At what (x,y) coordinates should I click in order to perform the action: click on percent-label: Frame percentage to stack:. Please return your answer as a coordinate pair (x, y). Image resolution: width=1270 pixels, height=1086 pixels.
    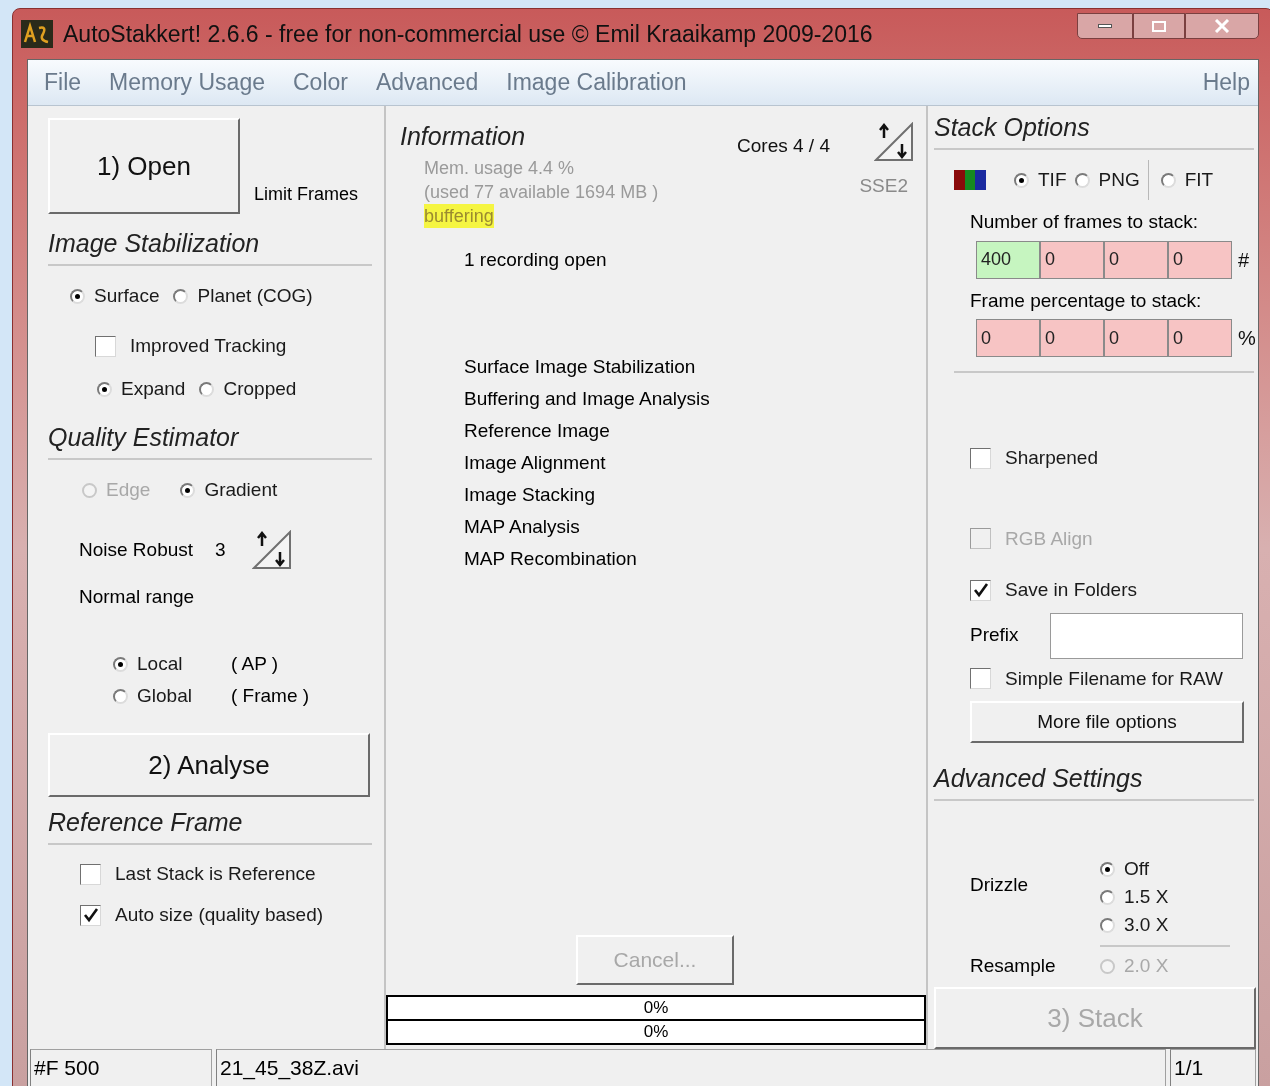
    Looking at the image, I should click on (1086, 300).